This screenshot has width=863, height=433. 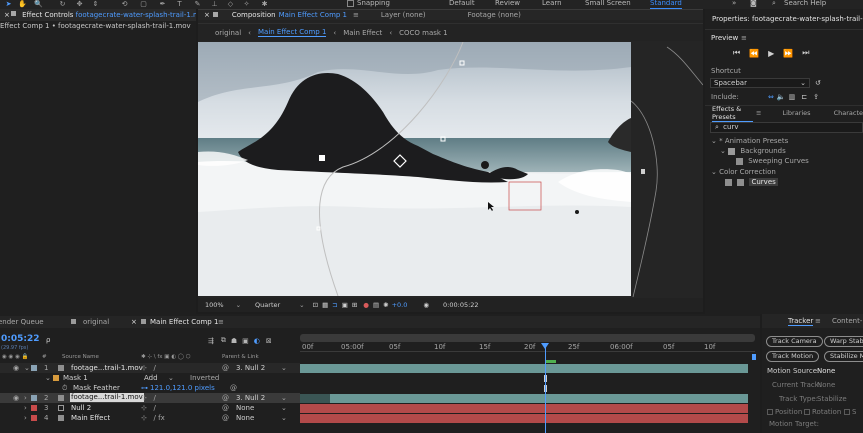 What do you see at coordinates (826, 371) in the screenshot?
I see `motion-source-dropdown: None` at bounding box center [826, 371].